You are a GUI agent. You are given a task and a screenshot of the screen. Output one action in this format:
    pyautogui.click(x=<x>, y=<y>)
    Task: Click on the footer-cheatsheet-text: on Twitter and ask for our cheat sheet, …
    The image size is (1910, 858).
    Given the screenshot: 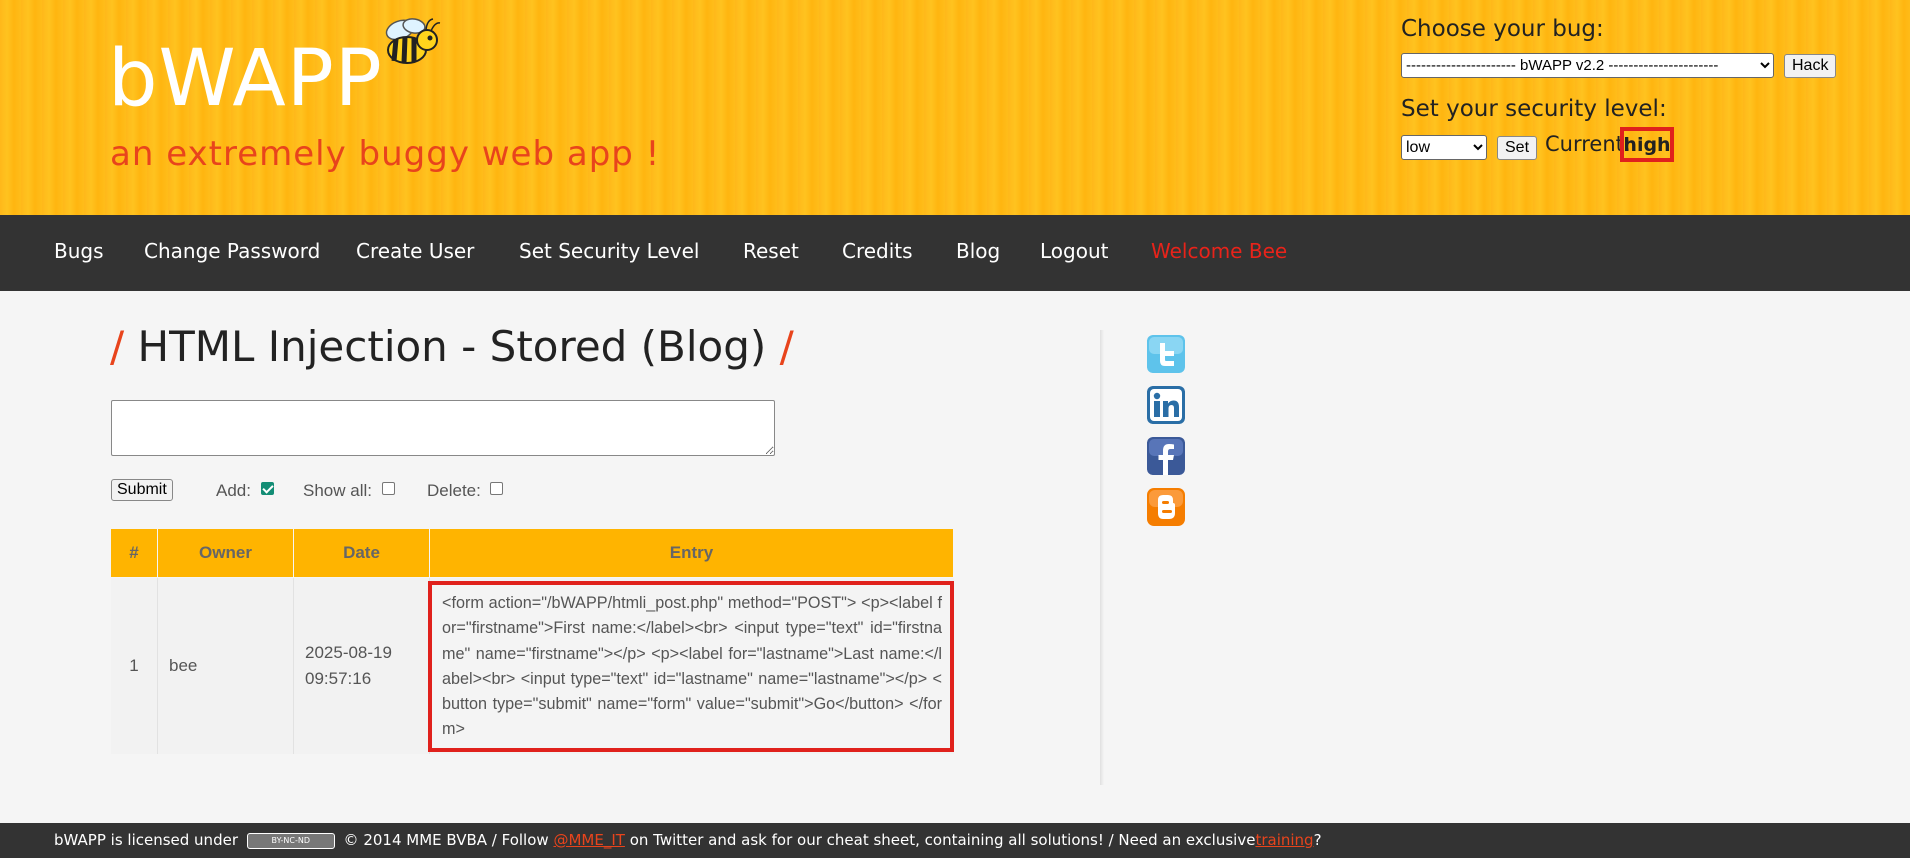 What is the action you would take?
    pyautogui.click(x=942, y=840)
    